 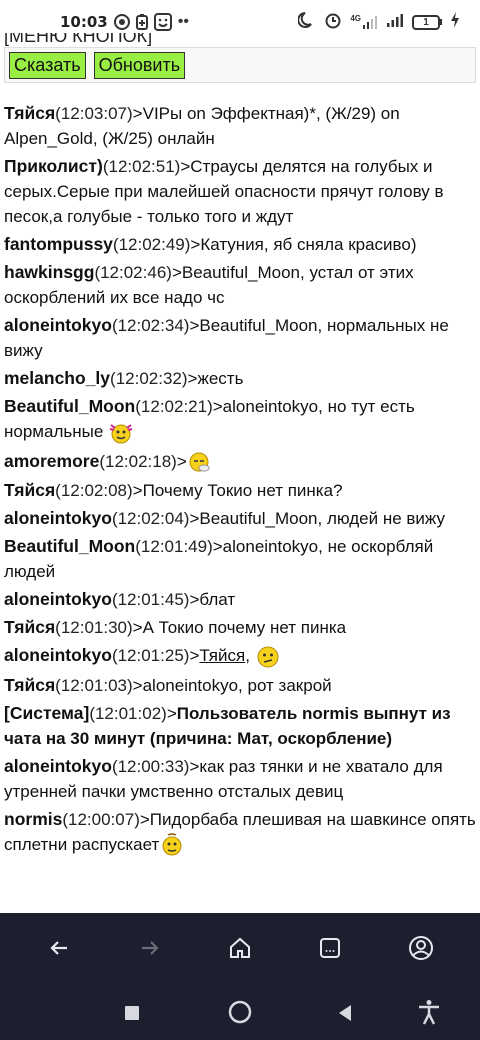 What do you see at coordinates (395, 22) in the screenshot?
I see `signal-icon` at bounding box center [395, 22].